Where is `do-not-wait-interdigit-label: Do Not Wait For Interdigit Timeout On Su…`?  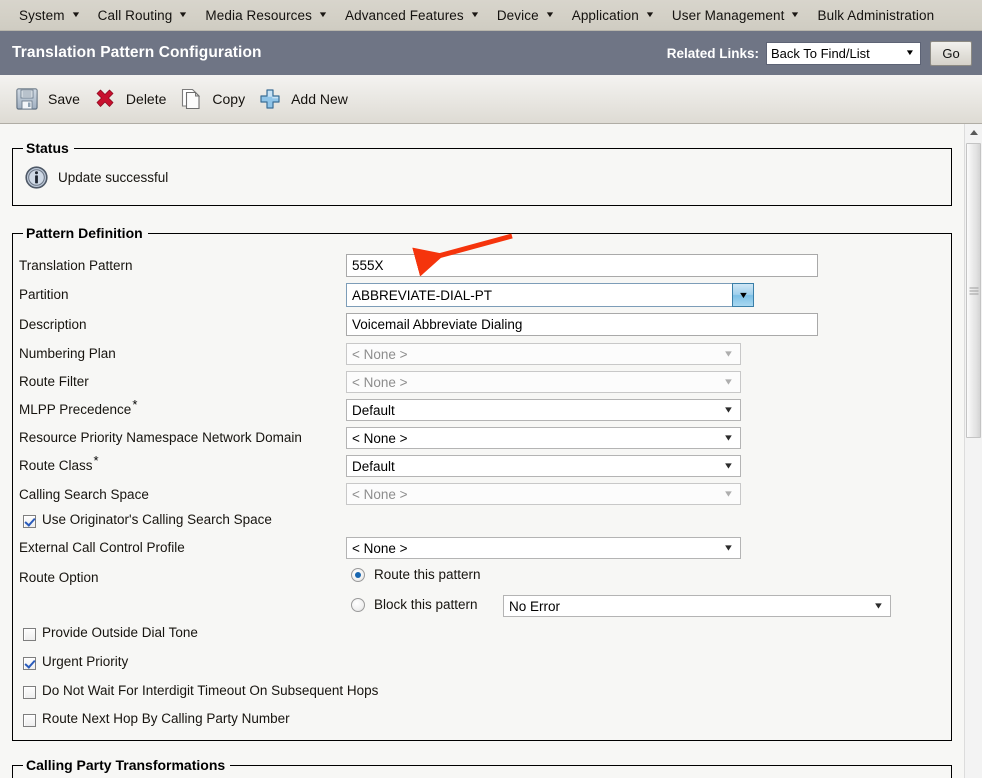
do-not-wait-interdigit-label: Do Not Wait For Interdigit Timeout On Su… is located at coordinates (210, 690).